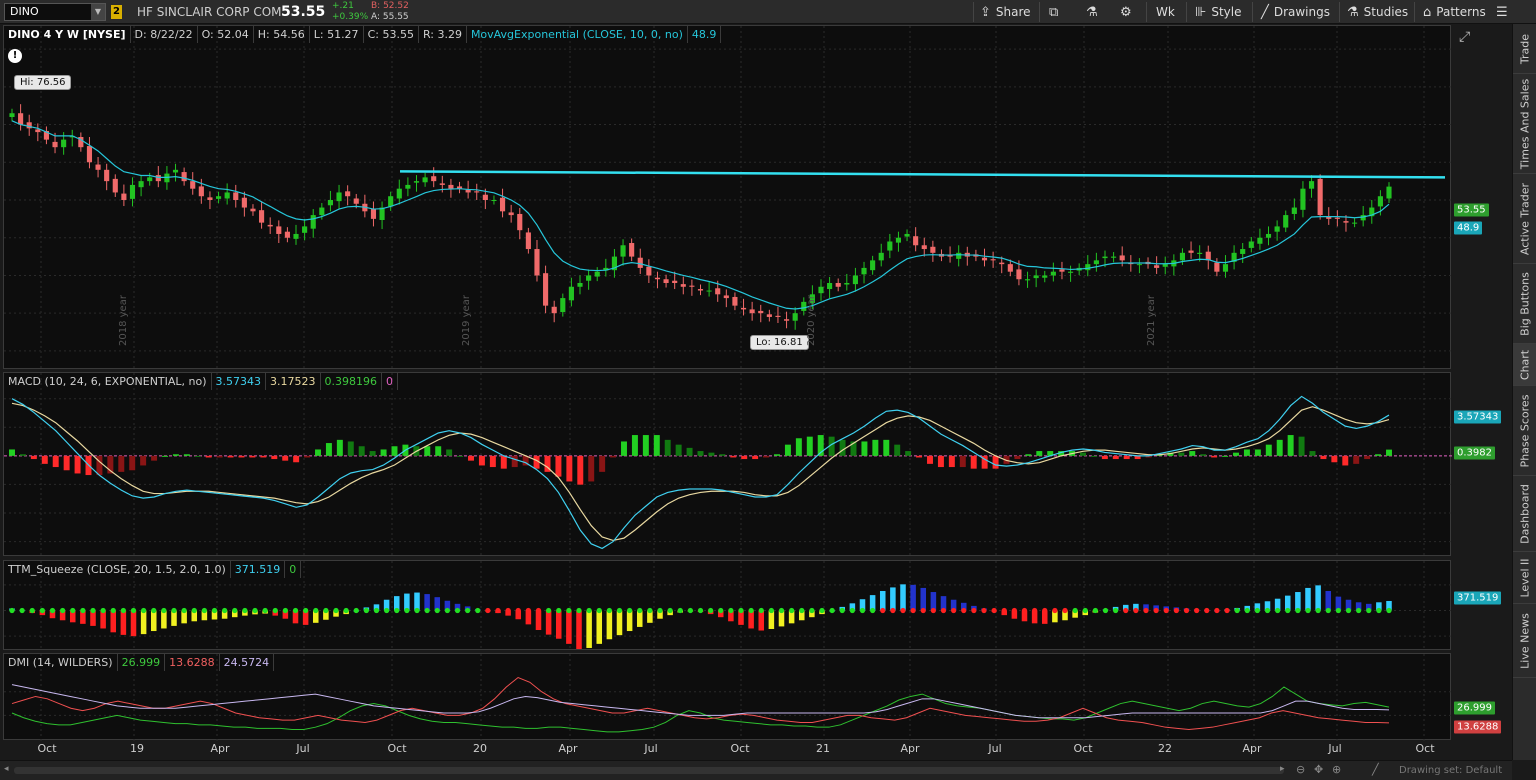  What do you see at coordinates (1056, 12) in the screenshot?
I see `snapshot-button: ⧉` at bounding box center [1056, 12].